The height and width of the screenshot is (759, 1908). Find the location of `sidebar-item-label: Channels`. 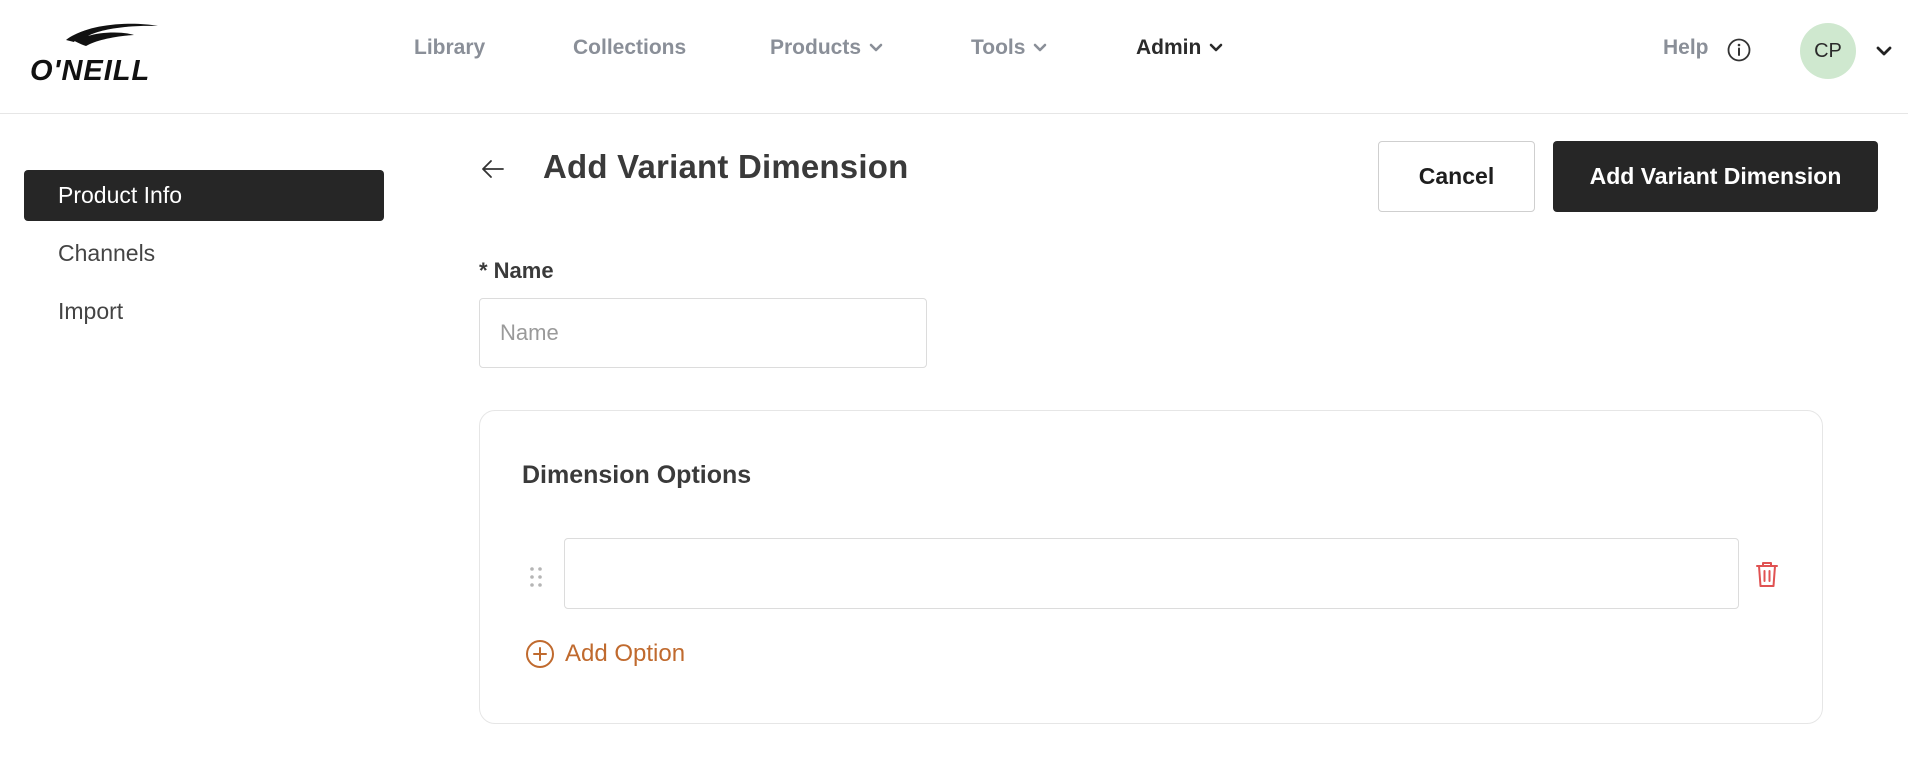

sidebar-item-label: Channels is located at coordinates (107, 253).